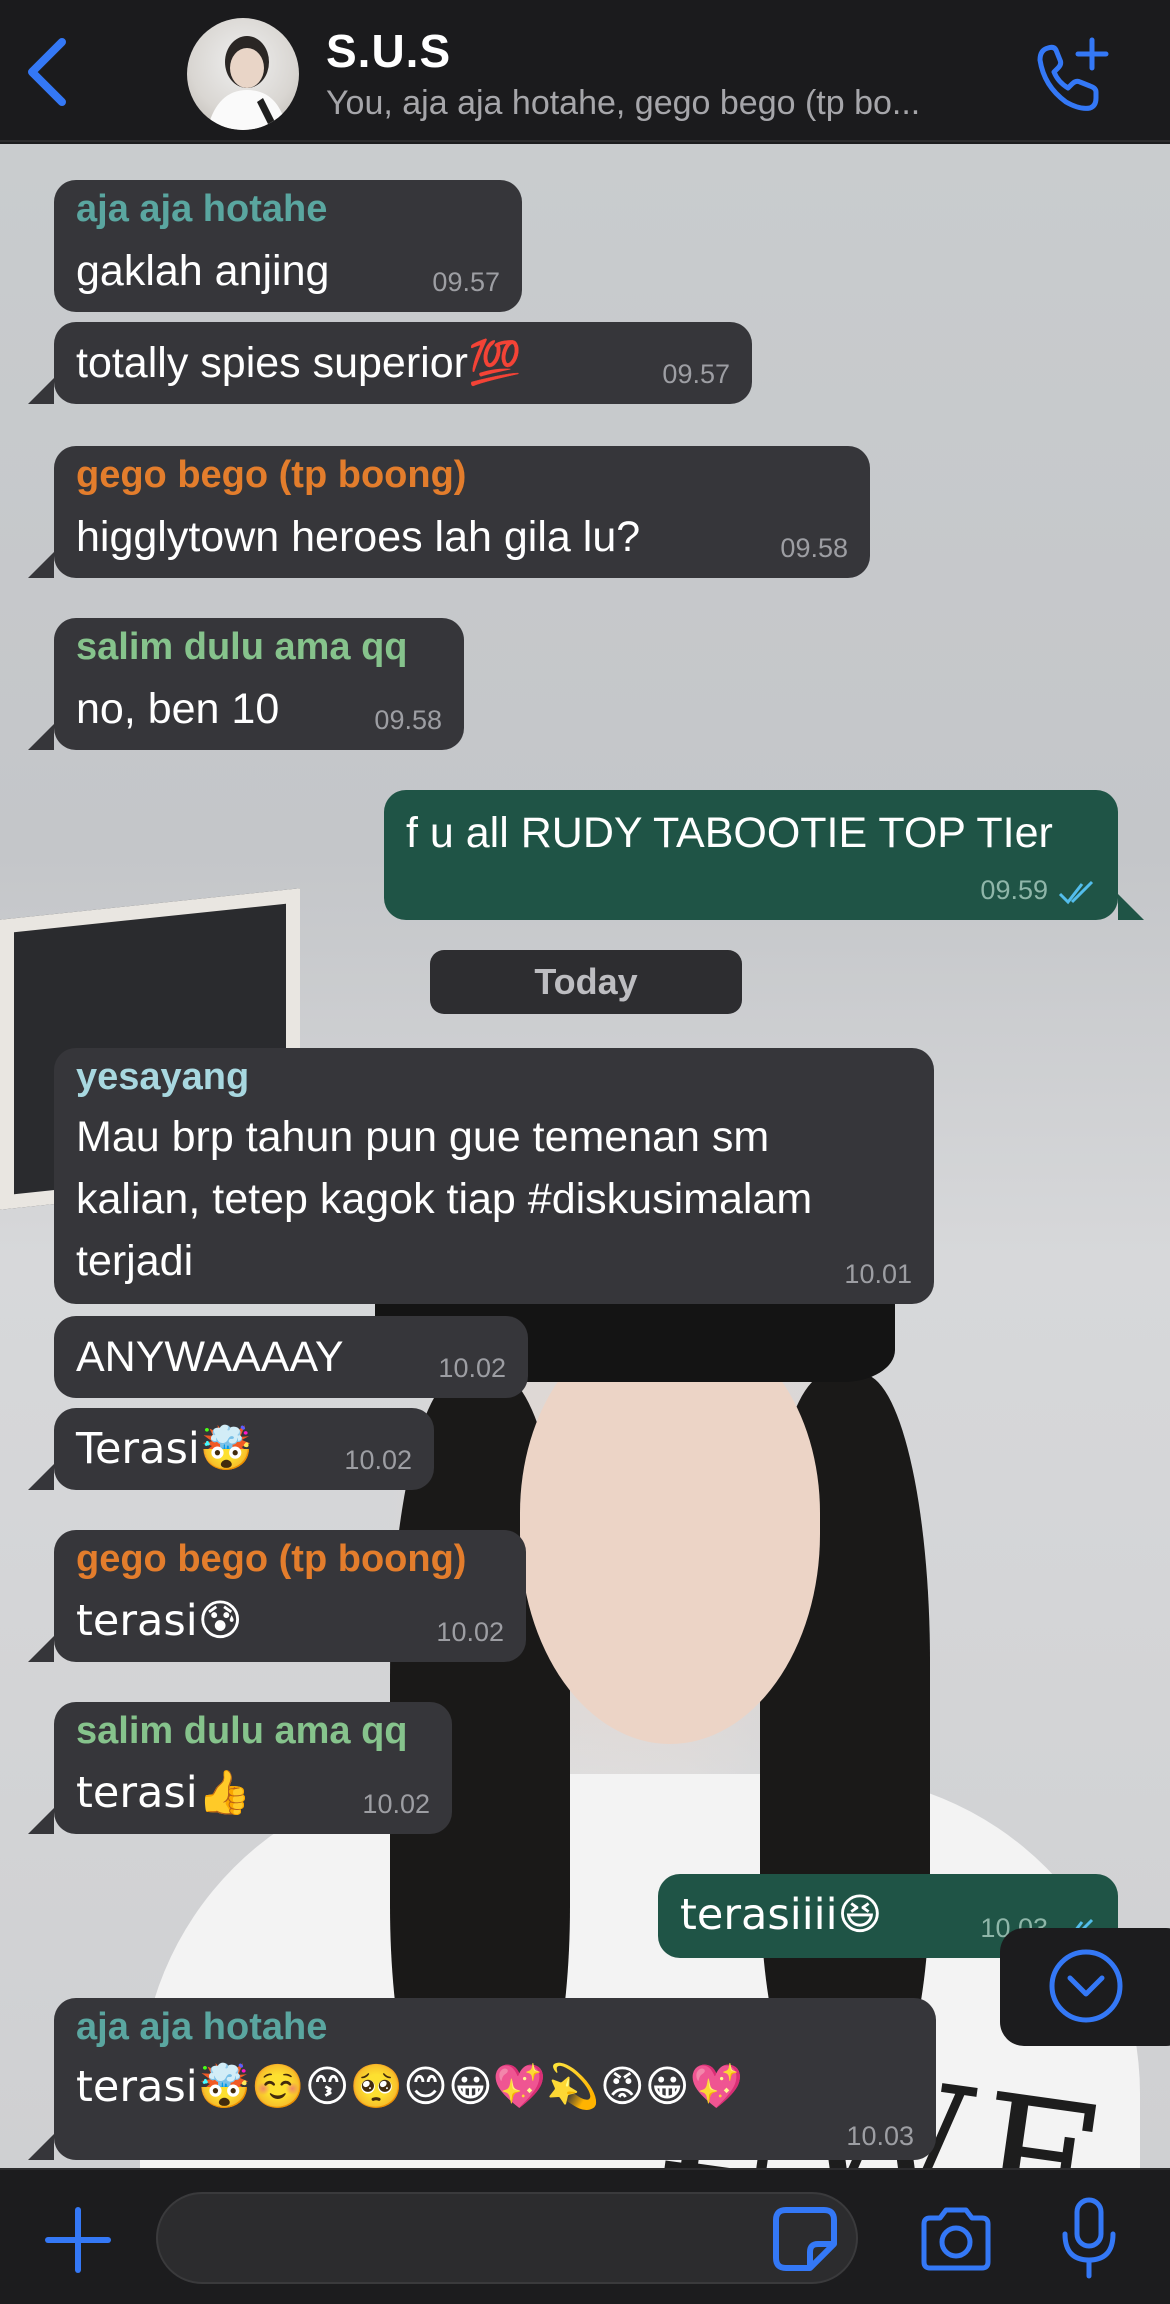 Image resolution: width=1170 pixels, height=2304 pixels. Describe the element at coordinates (729, 833) in the screenshot. I see `message-text: f u all RUDY TABOOTIE TOP TIer` at that location.